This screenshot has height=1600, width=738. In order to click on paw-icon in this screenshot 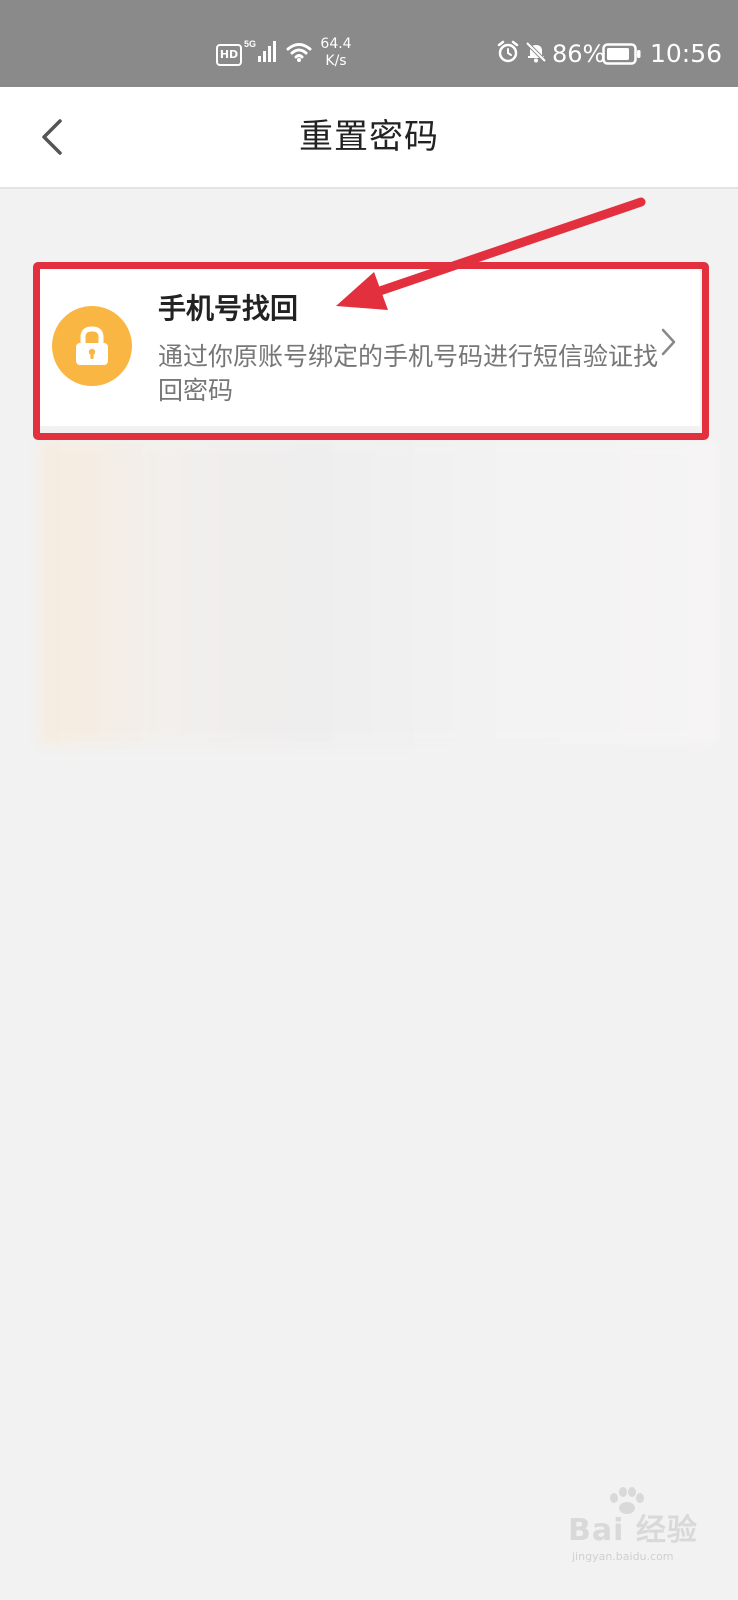, I will do `click(627, 1500)`.